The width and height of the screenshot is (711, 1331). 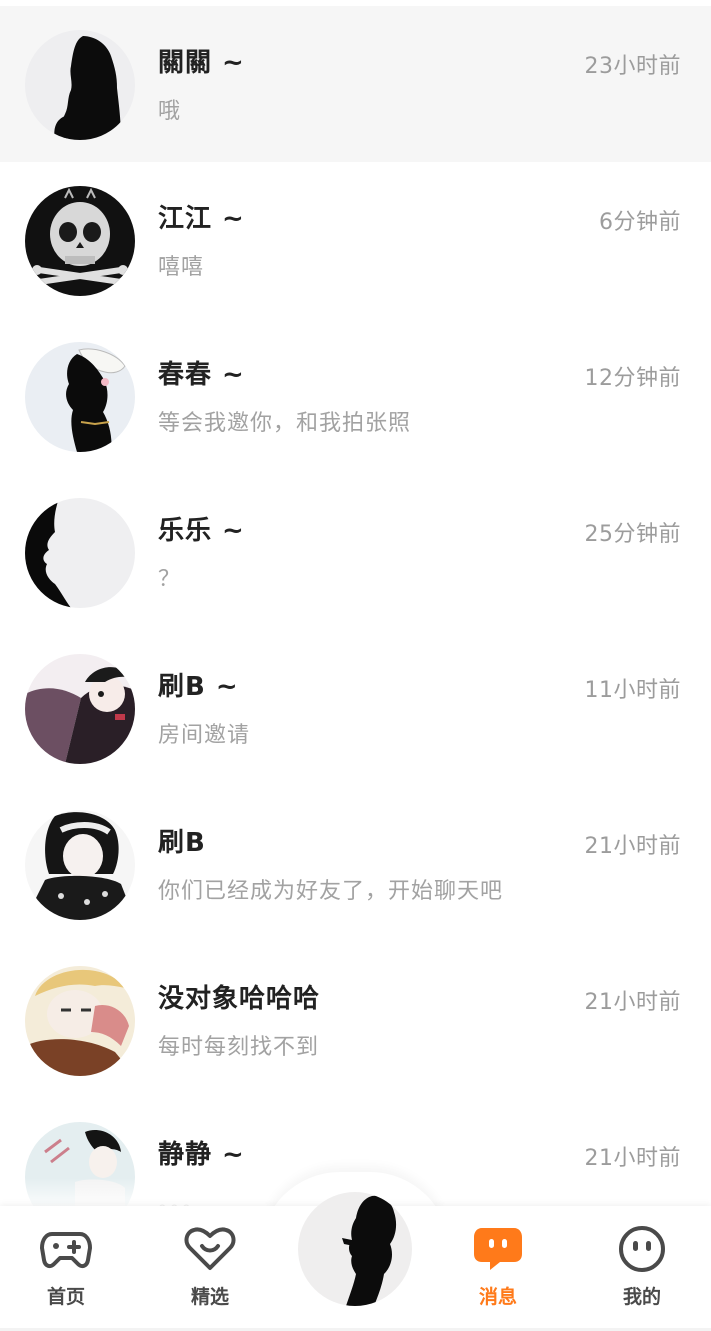 I want to click on face-icon, so click(x=642, y=1249).